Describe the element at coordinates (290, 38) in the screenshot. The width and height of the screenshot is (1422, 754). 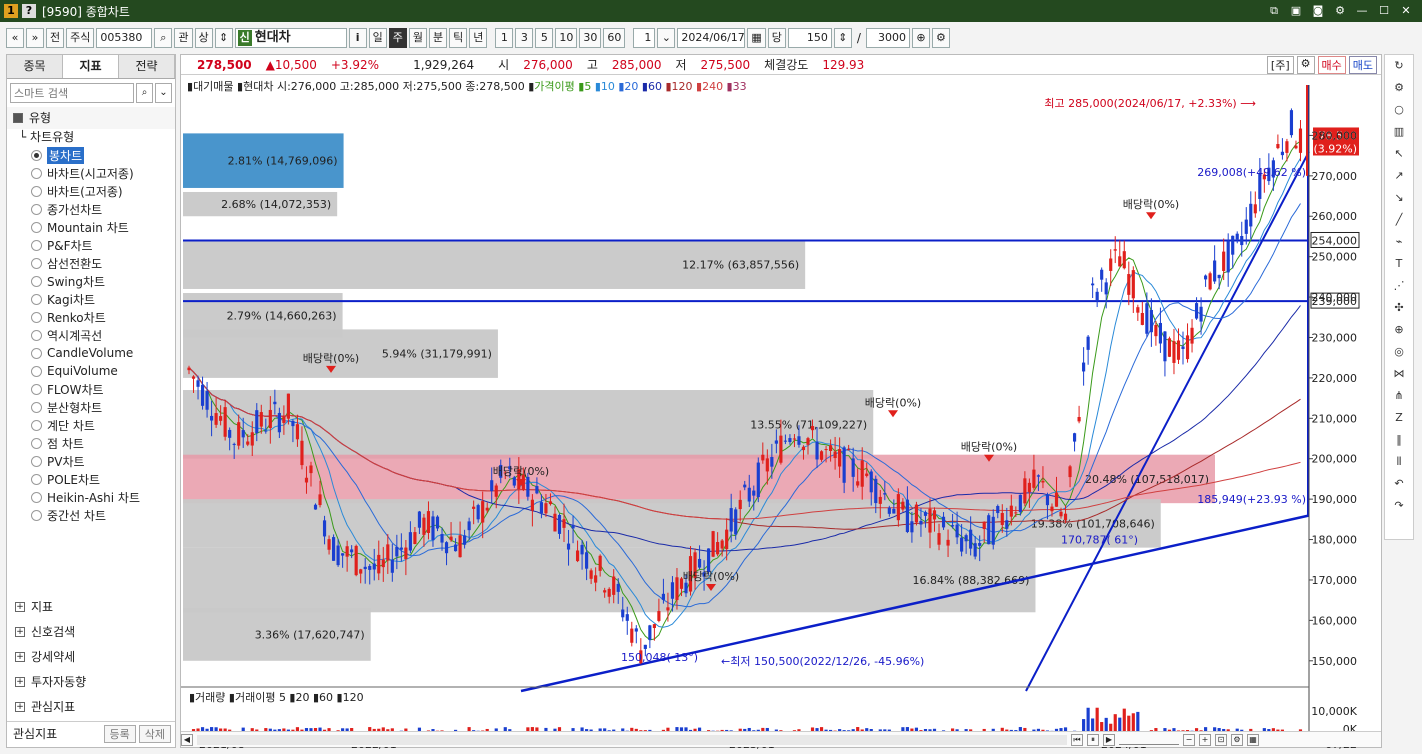
I see `stock-name: 신 현대차` at that location.